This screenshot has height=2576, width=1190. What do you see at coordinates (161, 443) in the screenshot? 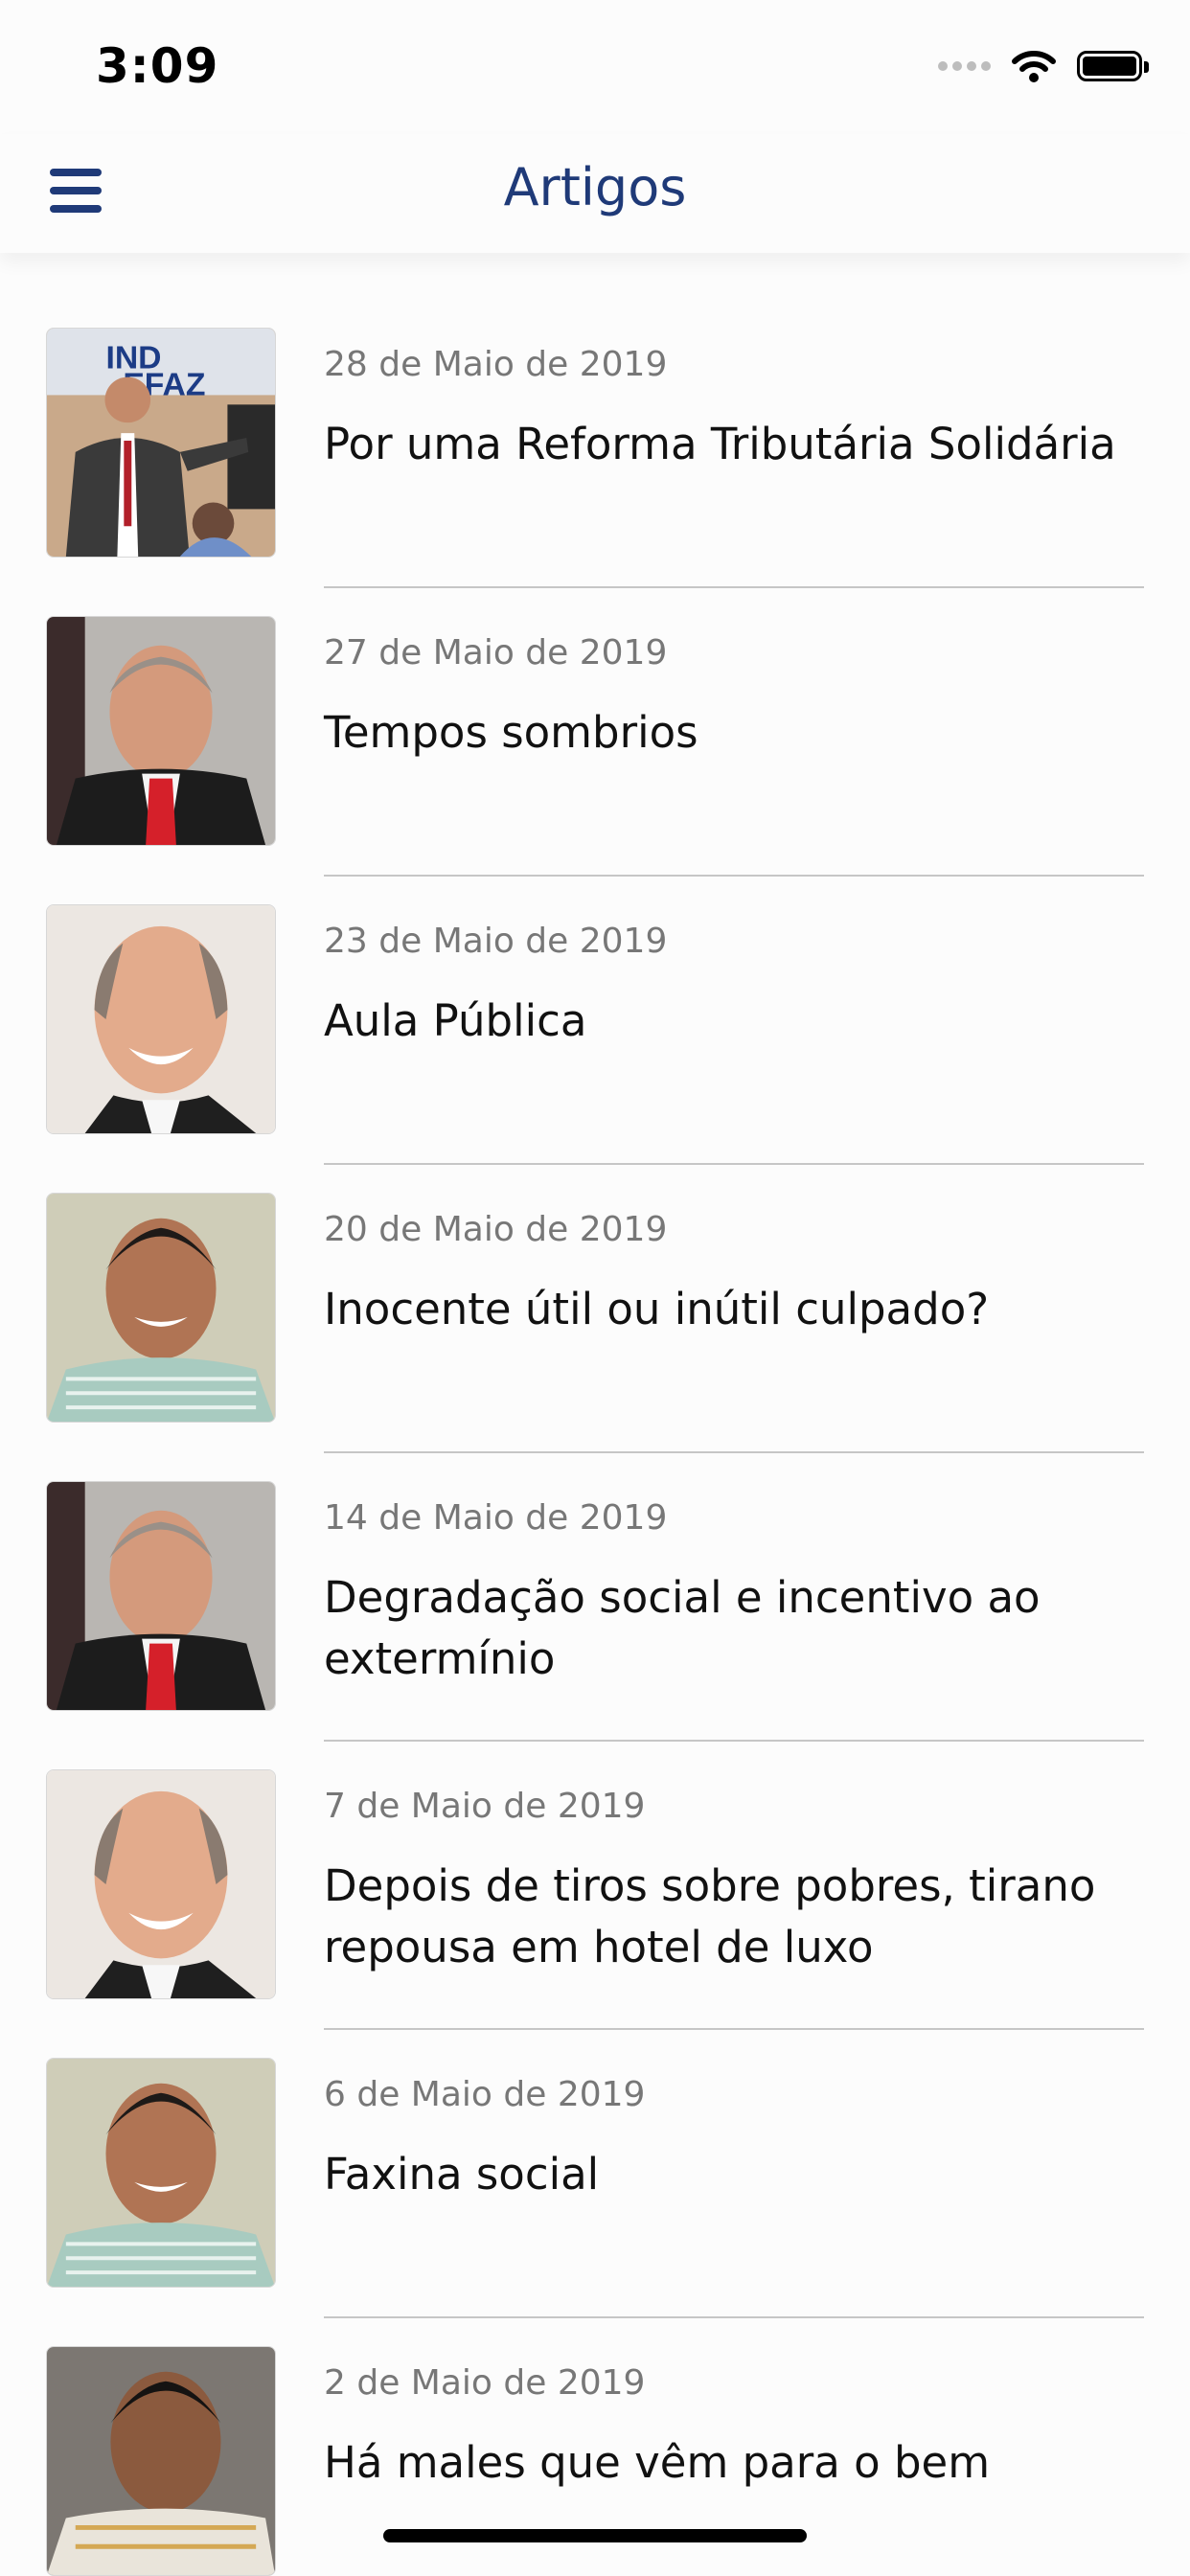
I see `article-thumbnail: IND EFAZ` at bounding box center [161, 443].